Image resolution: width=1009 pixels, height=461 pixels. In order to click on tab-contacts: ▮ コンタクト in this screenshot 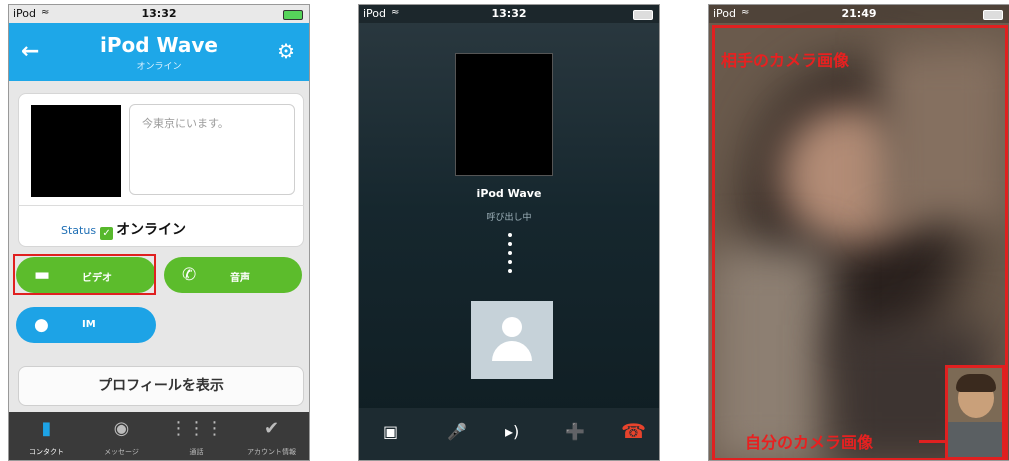, I will do `click(46, 436)`.